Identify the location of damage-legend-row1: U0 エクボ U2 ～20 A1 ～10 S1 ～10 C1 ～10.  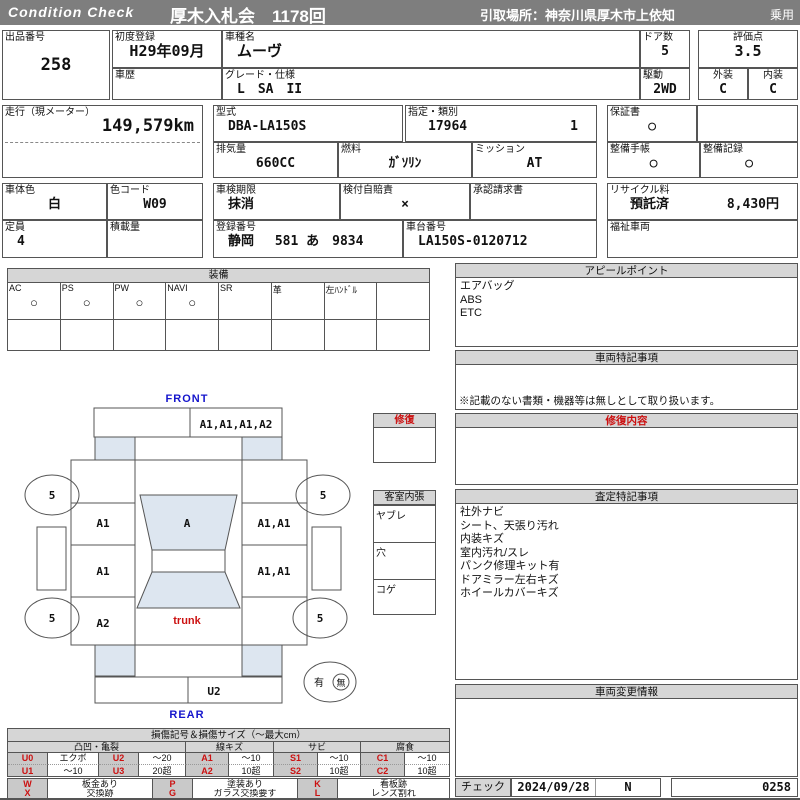
(228, 758).